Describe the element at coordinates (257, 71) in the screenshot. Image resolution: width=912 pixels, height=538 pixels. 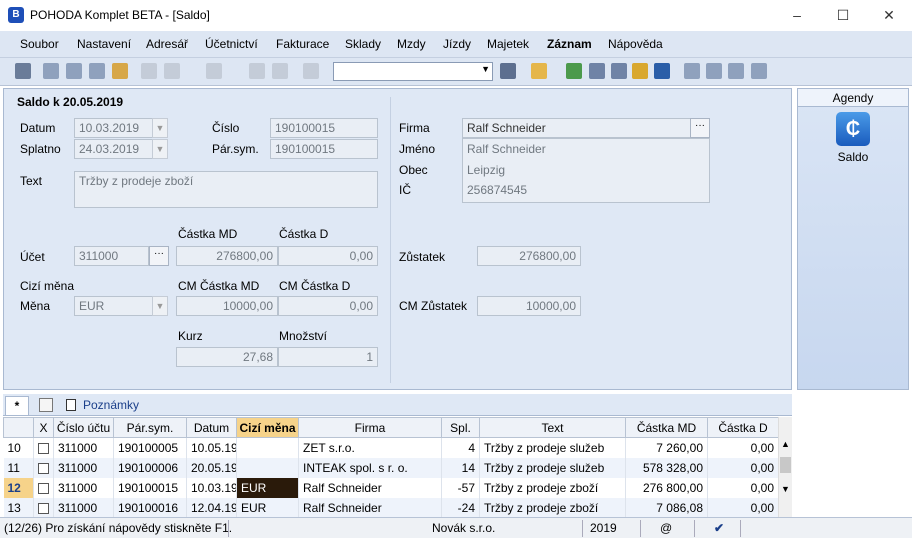
I see `save-icon` at that location.